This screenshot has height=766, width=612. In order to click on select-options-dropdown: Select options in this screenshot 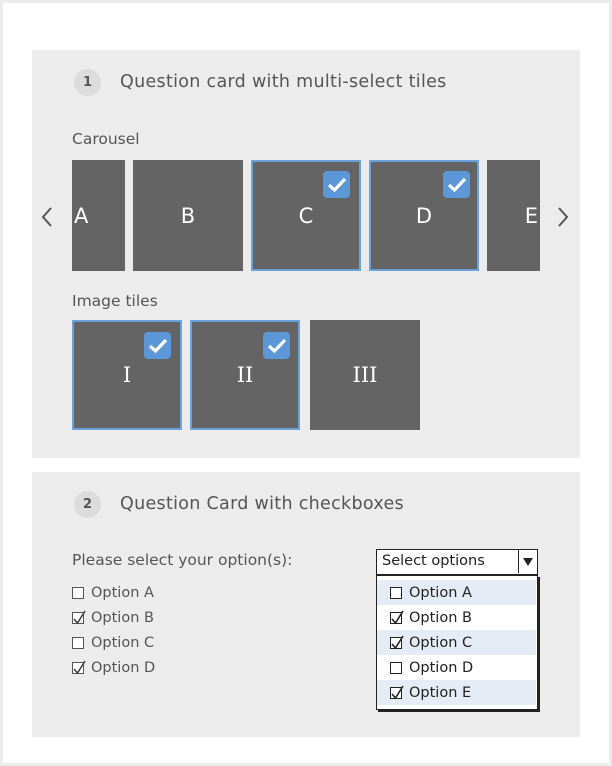, I will do `click(457, 562)`.